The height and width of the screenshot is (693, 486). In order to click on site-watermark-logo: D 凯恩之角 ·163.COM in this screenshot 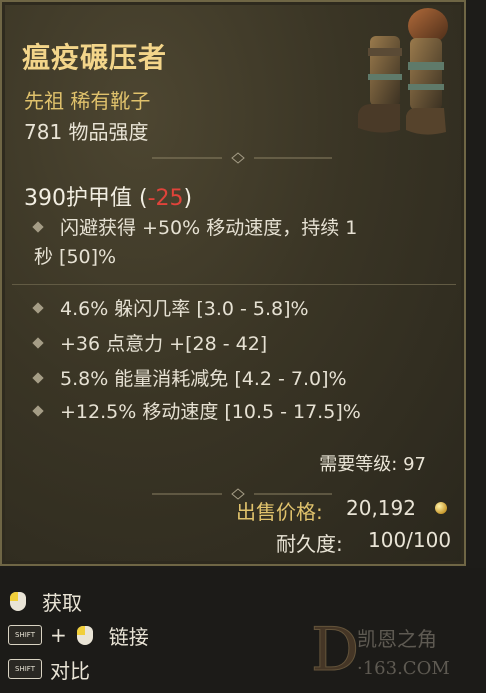, I will do `click(380, 650)`.